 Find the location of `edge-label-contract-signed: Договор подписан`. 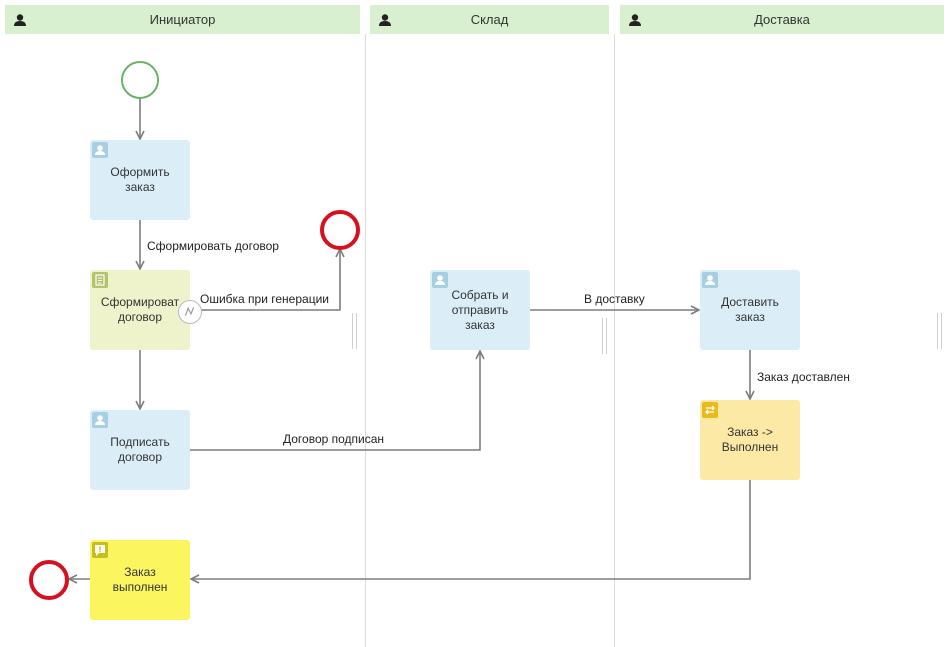

edge-label-contract-signed: Договор подписан is located at coordinates (334, 439).